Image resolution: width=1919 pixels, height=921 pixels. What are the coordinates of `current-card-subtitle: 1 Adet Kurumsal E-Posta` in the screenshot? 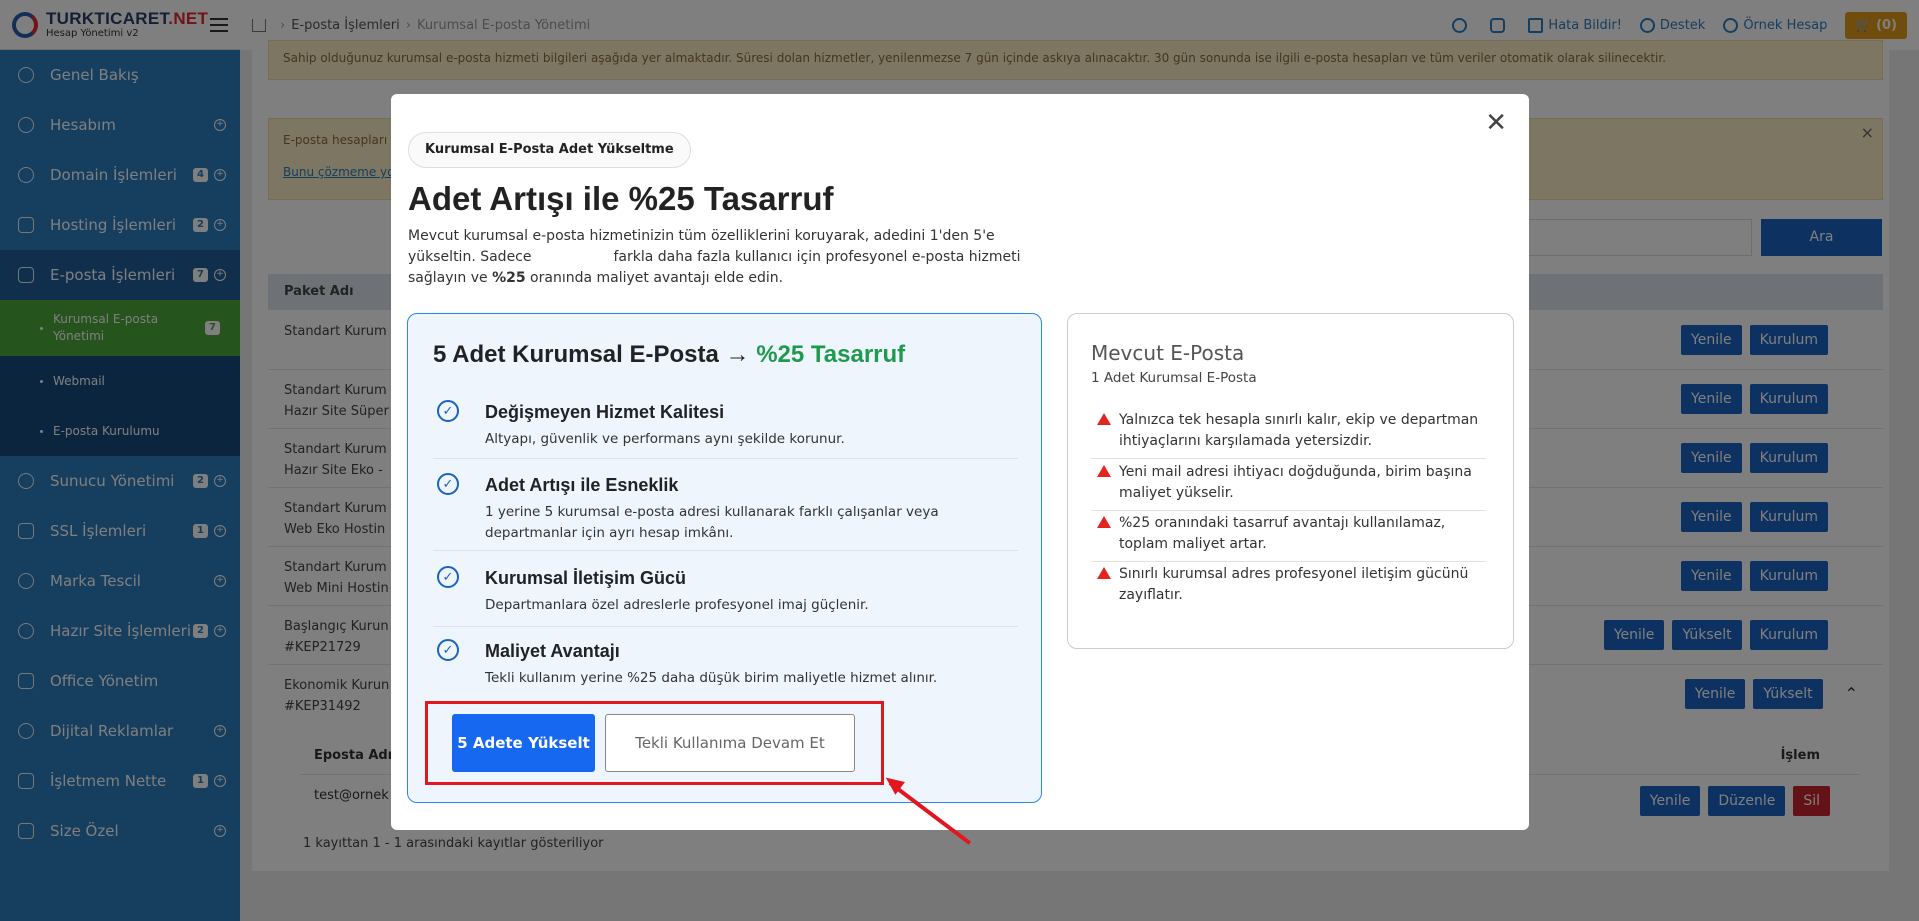 It's located at (1174, 378).